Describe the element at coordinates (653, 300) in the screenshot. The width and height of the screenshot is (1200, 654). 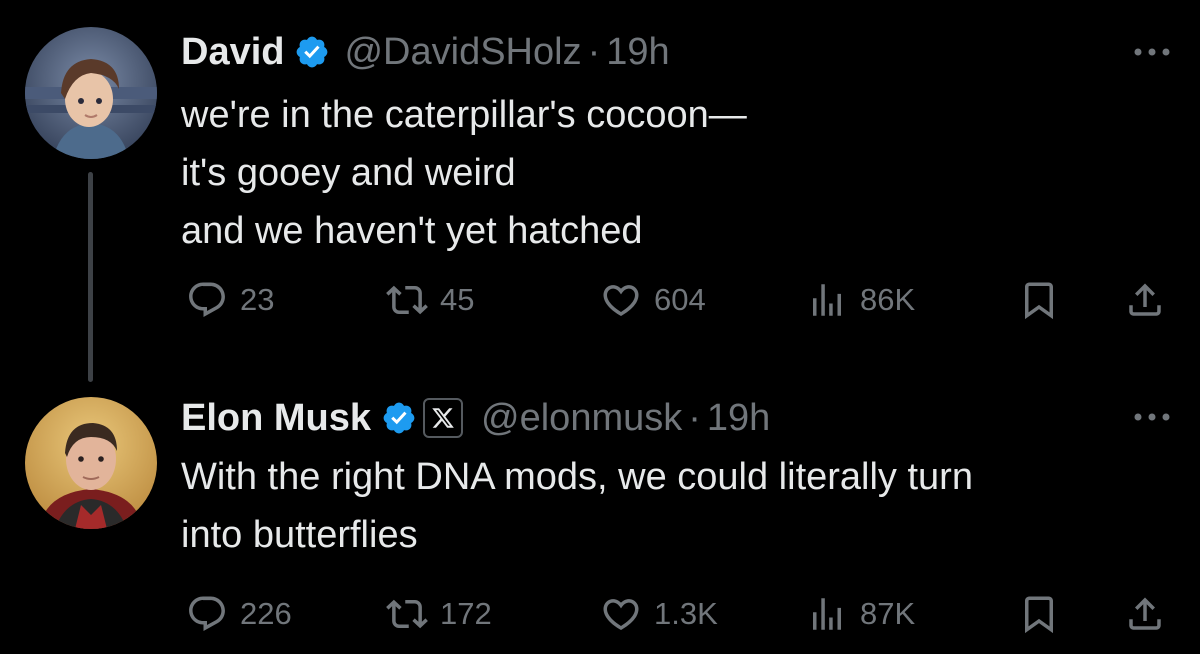
I see `like-button: 604` at that location.